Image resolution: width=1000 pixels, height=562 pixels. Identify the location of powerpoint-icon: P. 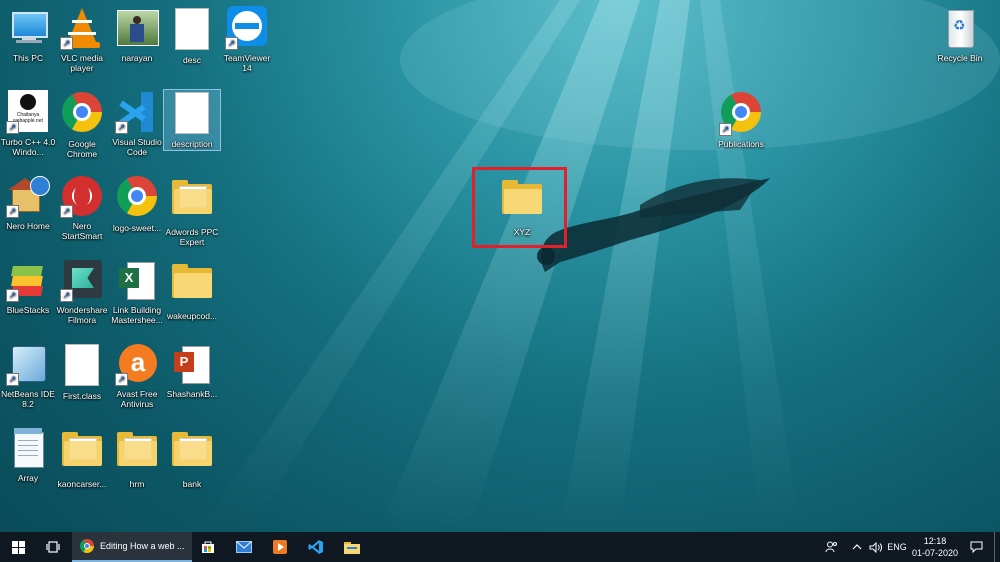
(192, 364).